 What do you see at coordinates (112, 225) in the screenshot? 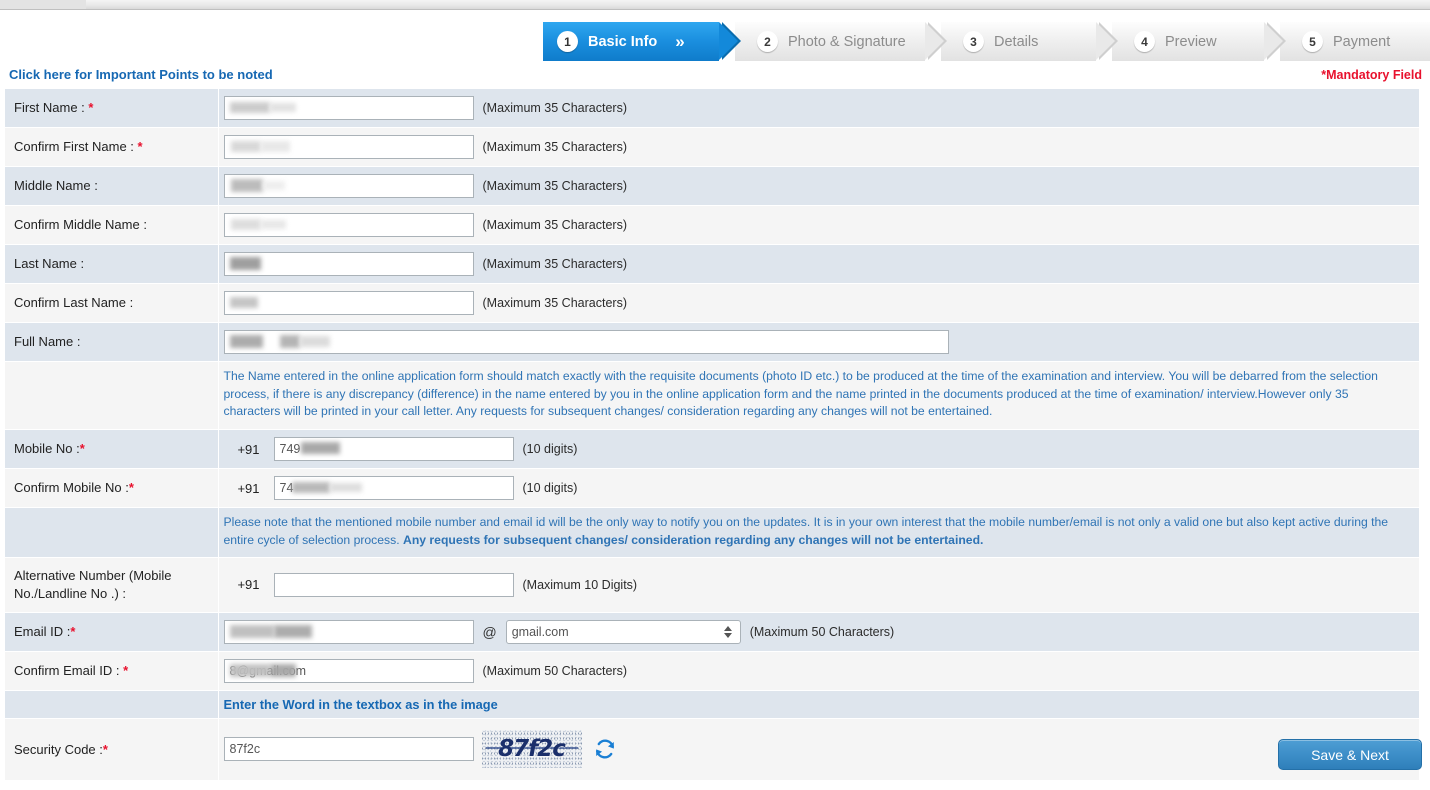
I see `label-confirm-middle-name: Confirm Middle Name :` at bounding box center [112, 225].